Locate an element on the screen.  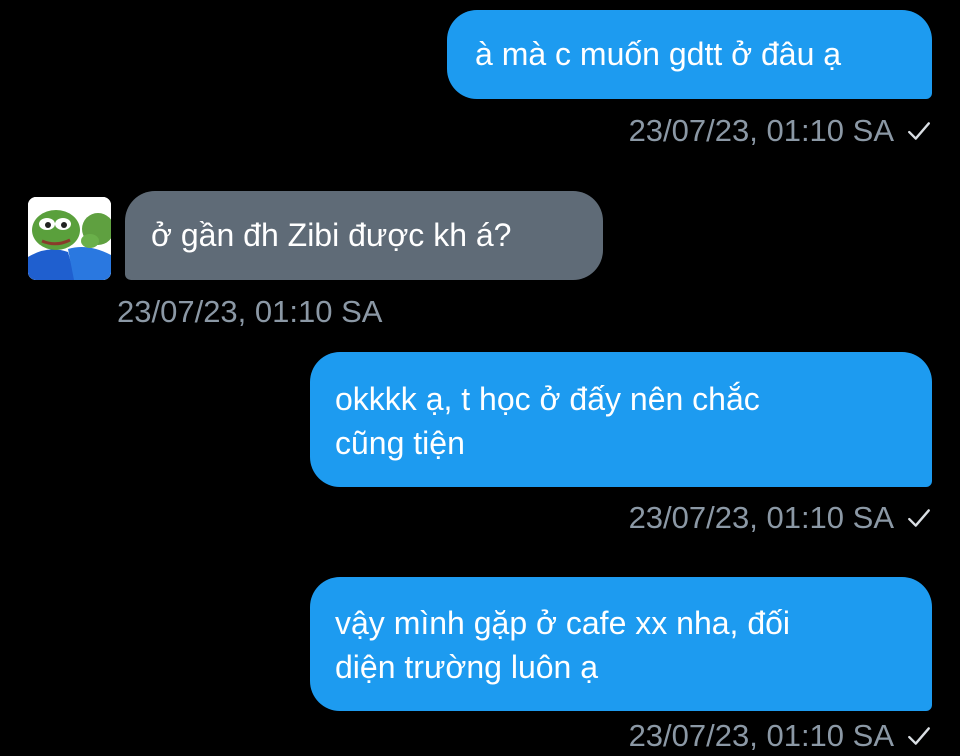
pepe-avatar is located at coordinates (69, 238).